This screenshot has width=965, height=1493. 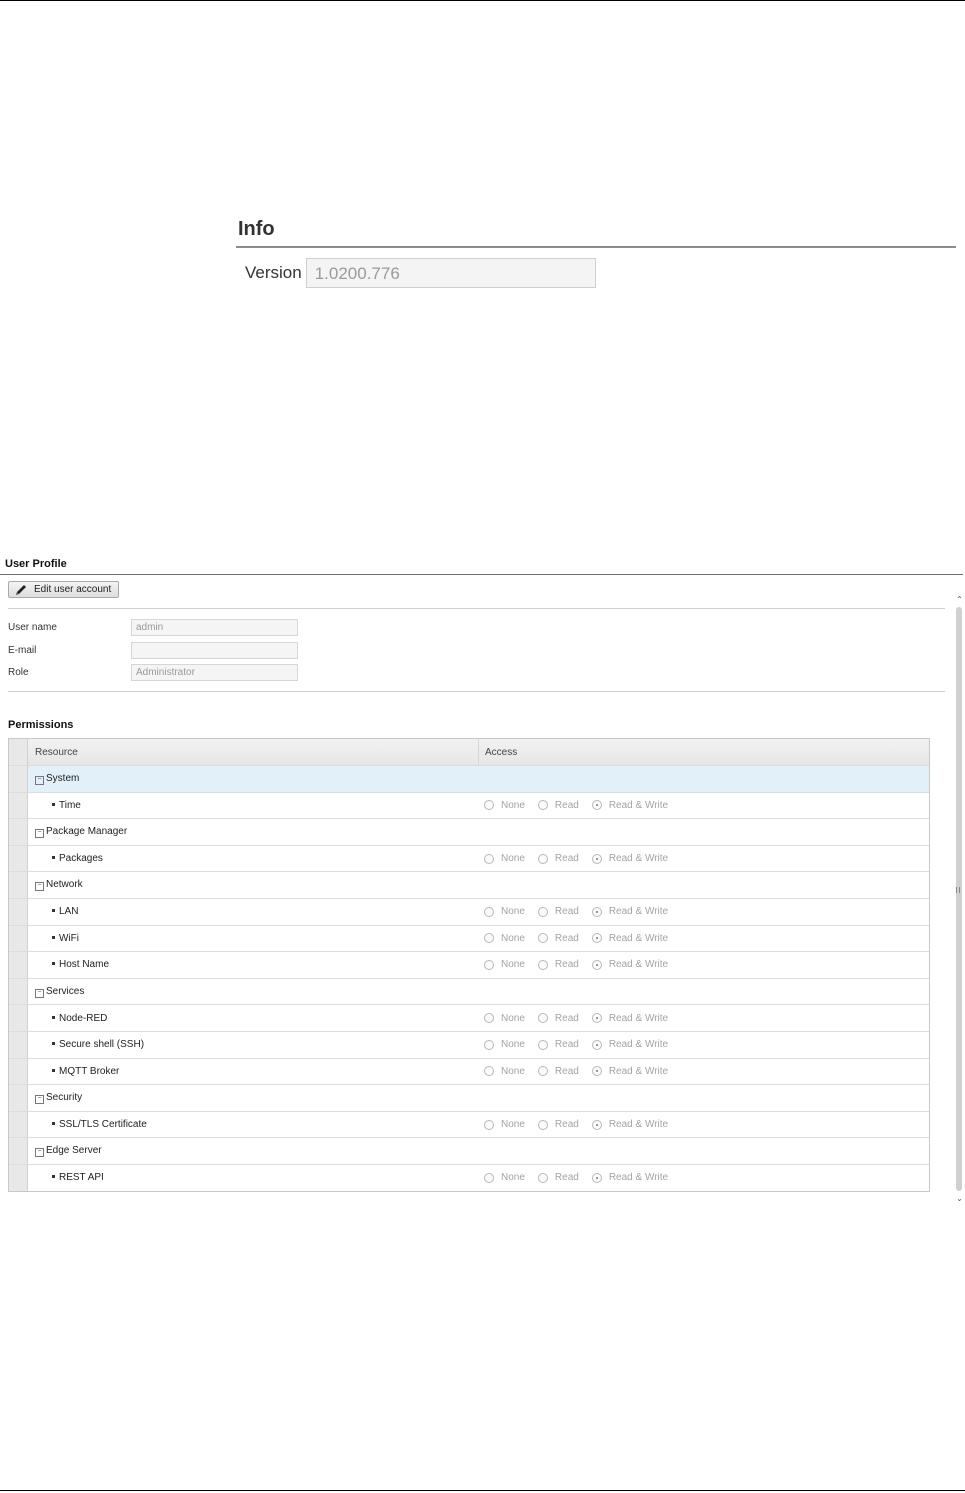 I want to click on version-field: 1.0200.776, so click(x=450, y=273).